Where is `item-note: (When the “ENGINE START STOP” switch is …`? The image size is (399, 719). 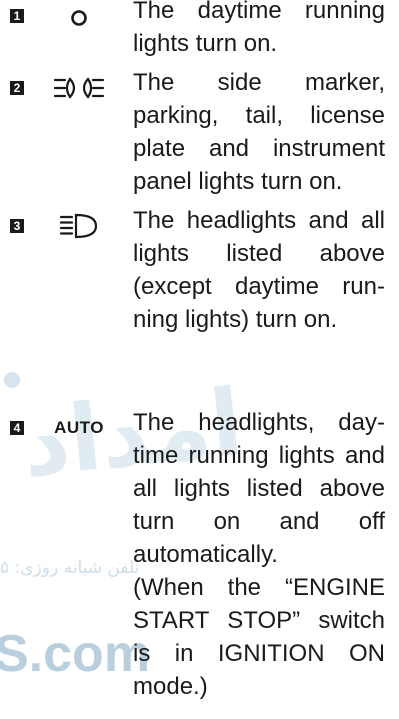 item-note: (When the “ENGINE START STOP” switch is … is located at coordinates (259, 637).